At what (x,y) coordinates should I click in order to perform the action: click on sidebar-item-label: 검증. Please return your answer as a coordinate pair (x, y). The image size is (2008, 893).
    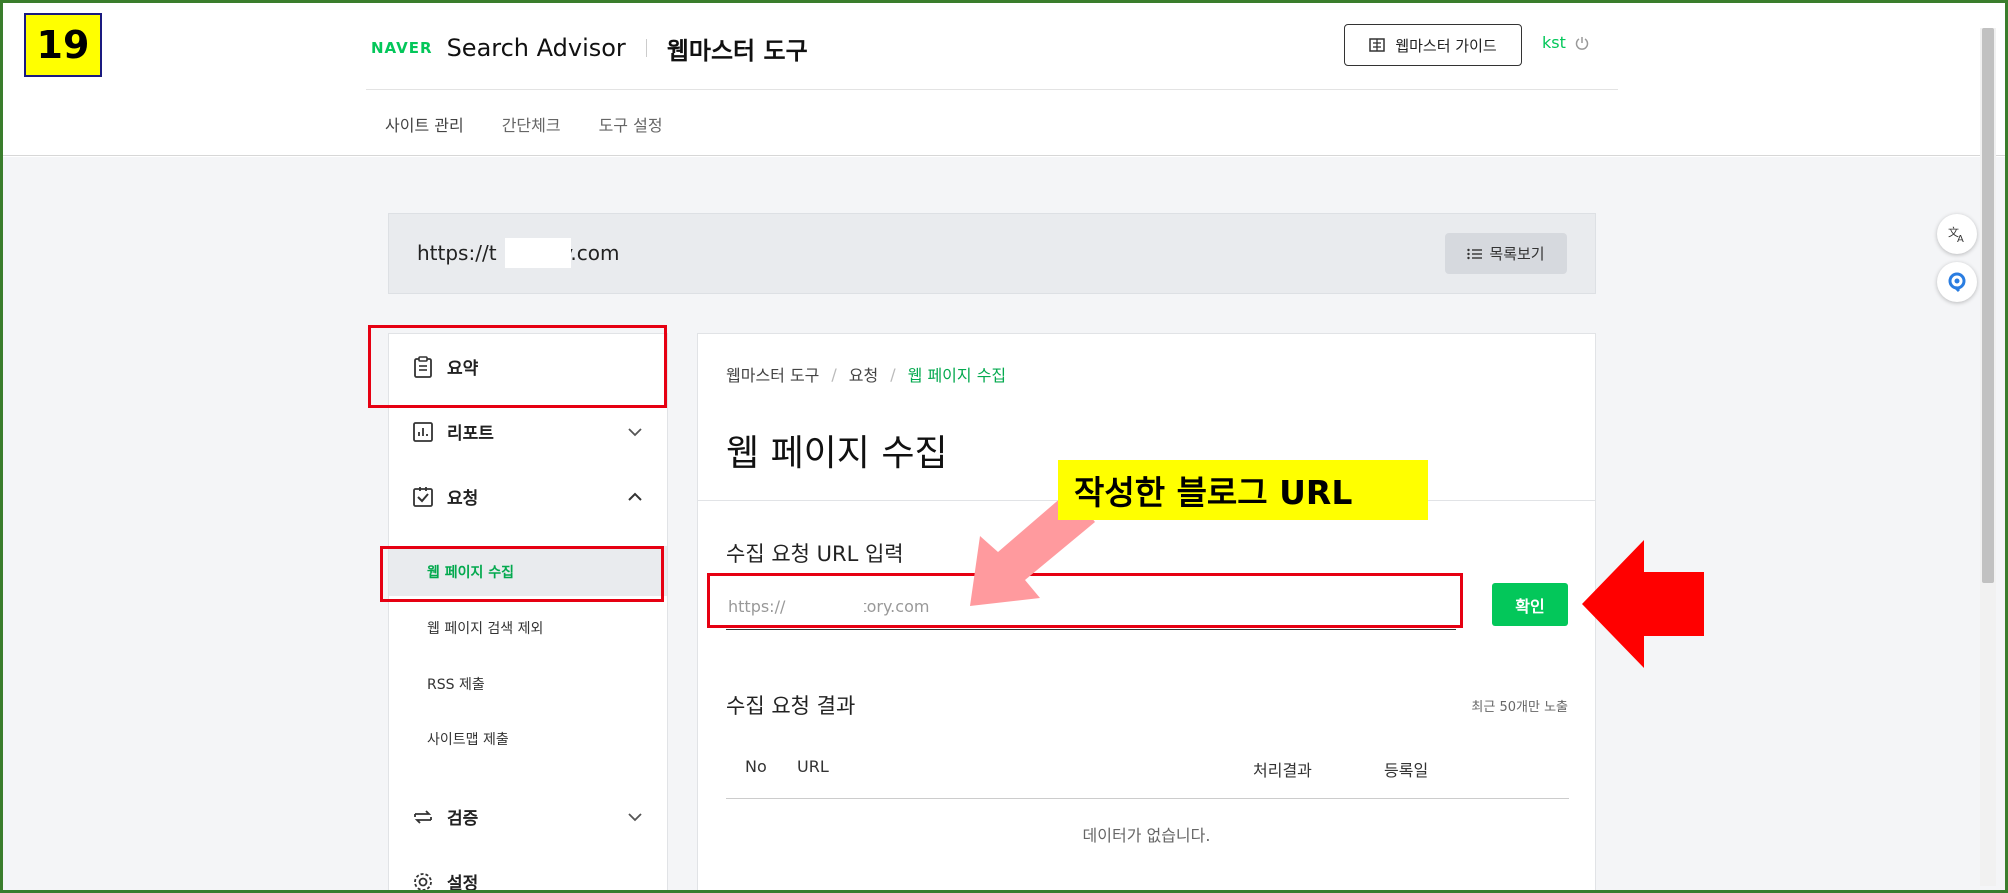
    Looking at the image, I should click on (463, 819).